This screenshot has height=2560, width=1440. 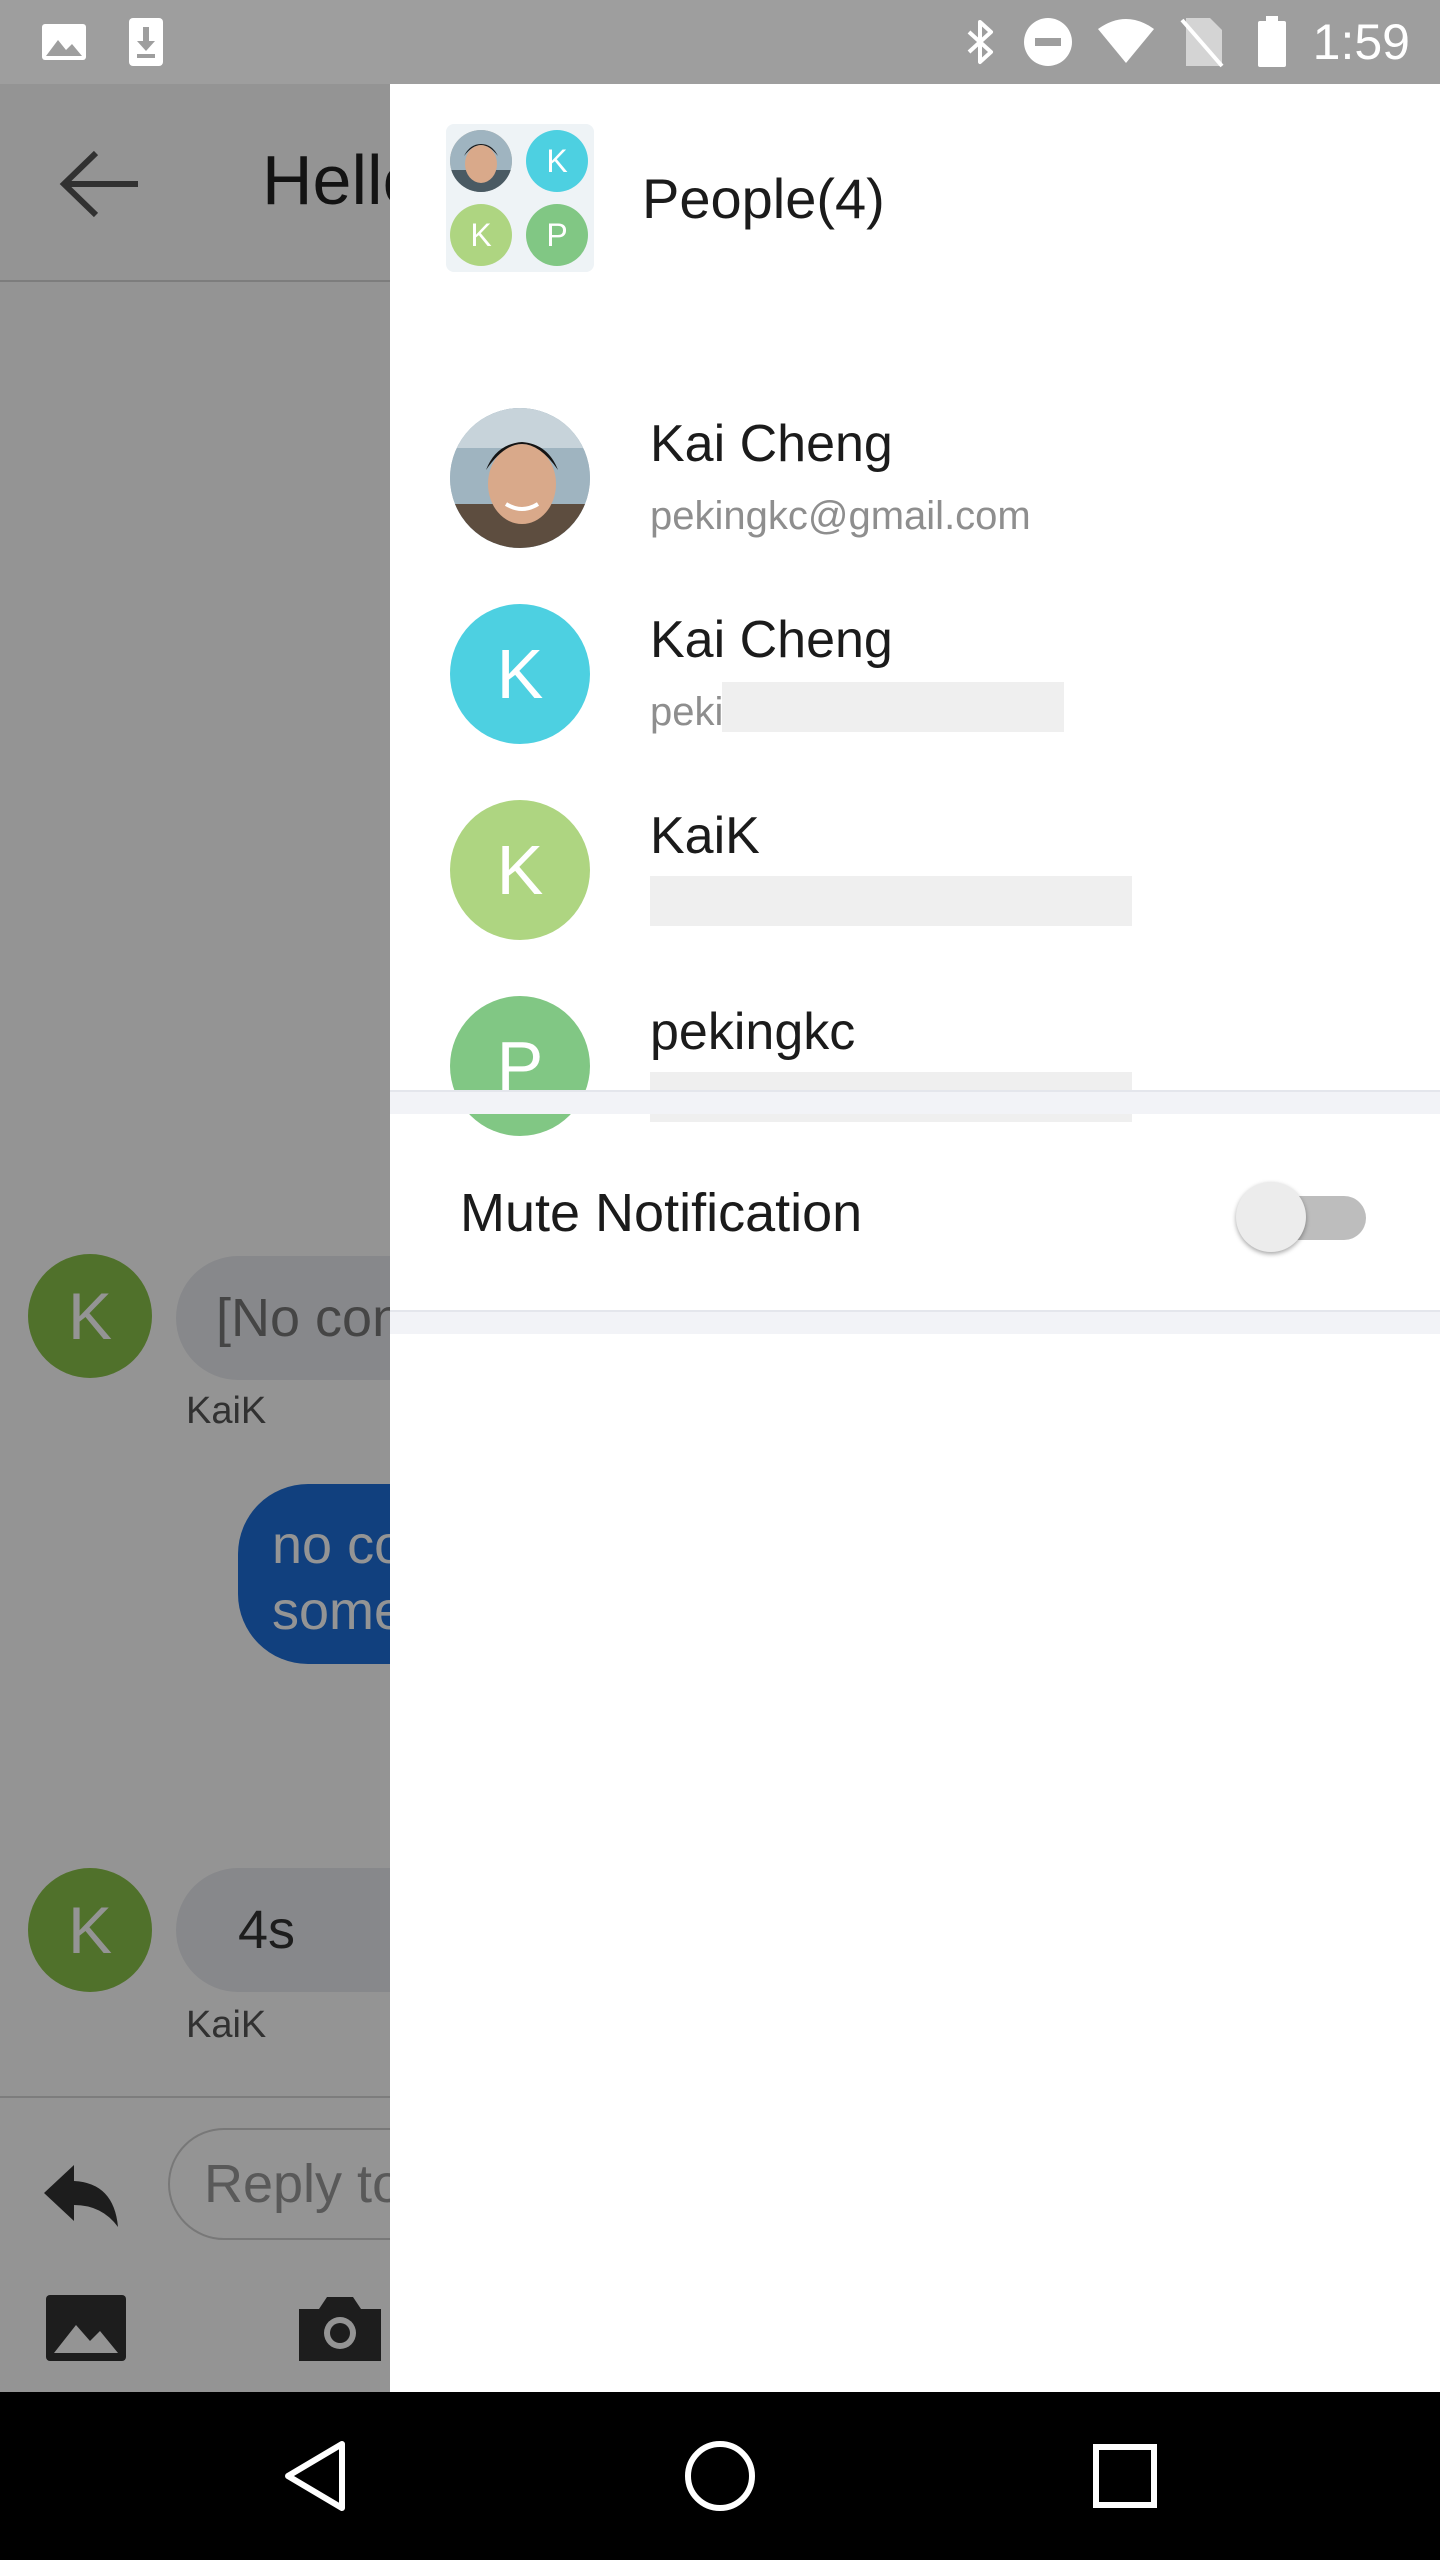 What do you see at coordinates (915, 472) in the screenshot?
I see `member-row: Kai Cheng pekingkc@gmail.com` at bounding box center [915, 472].